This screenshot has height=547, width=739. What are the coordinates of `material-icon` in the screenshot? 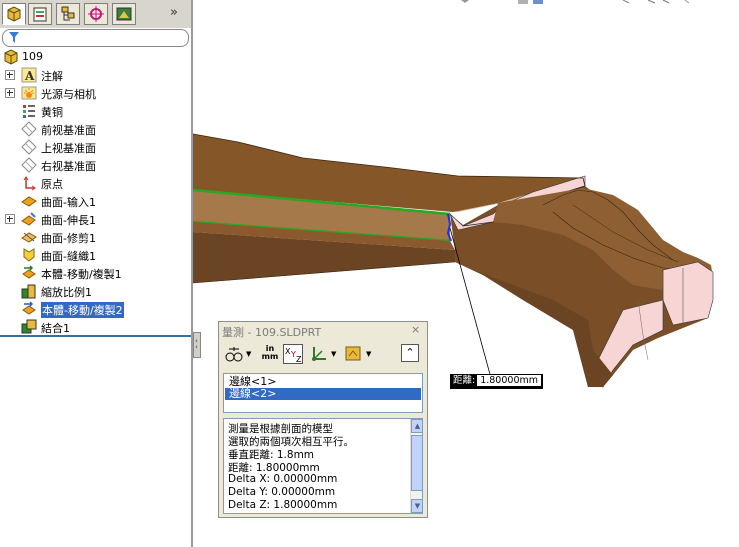 It's located at (29, 111).